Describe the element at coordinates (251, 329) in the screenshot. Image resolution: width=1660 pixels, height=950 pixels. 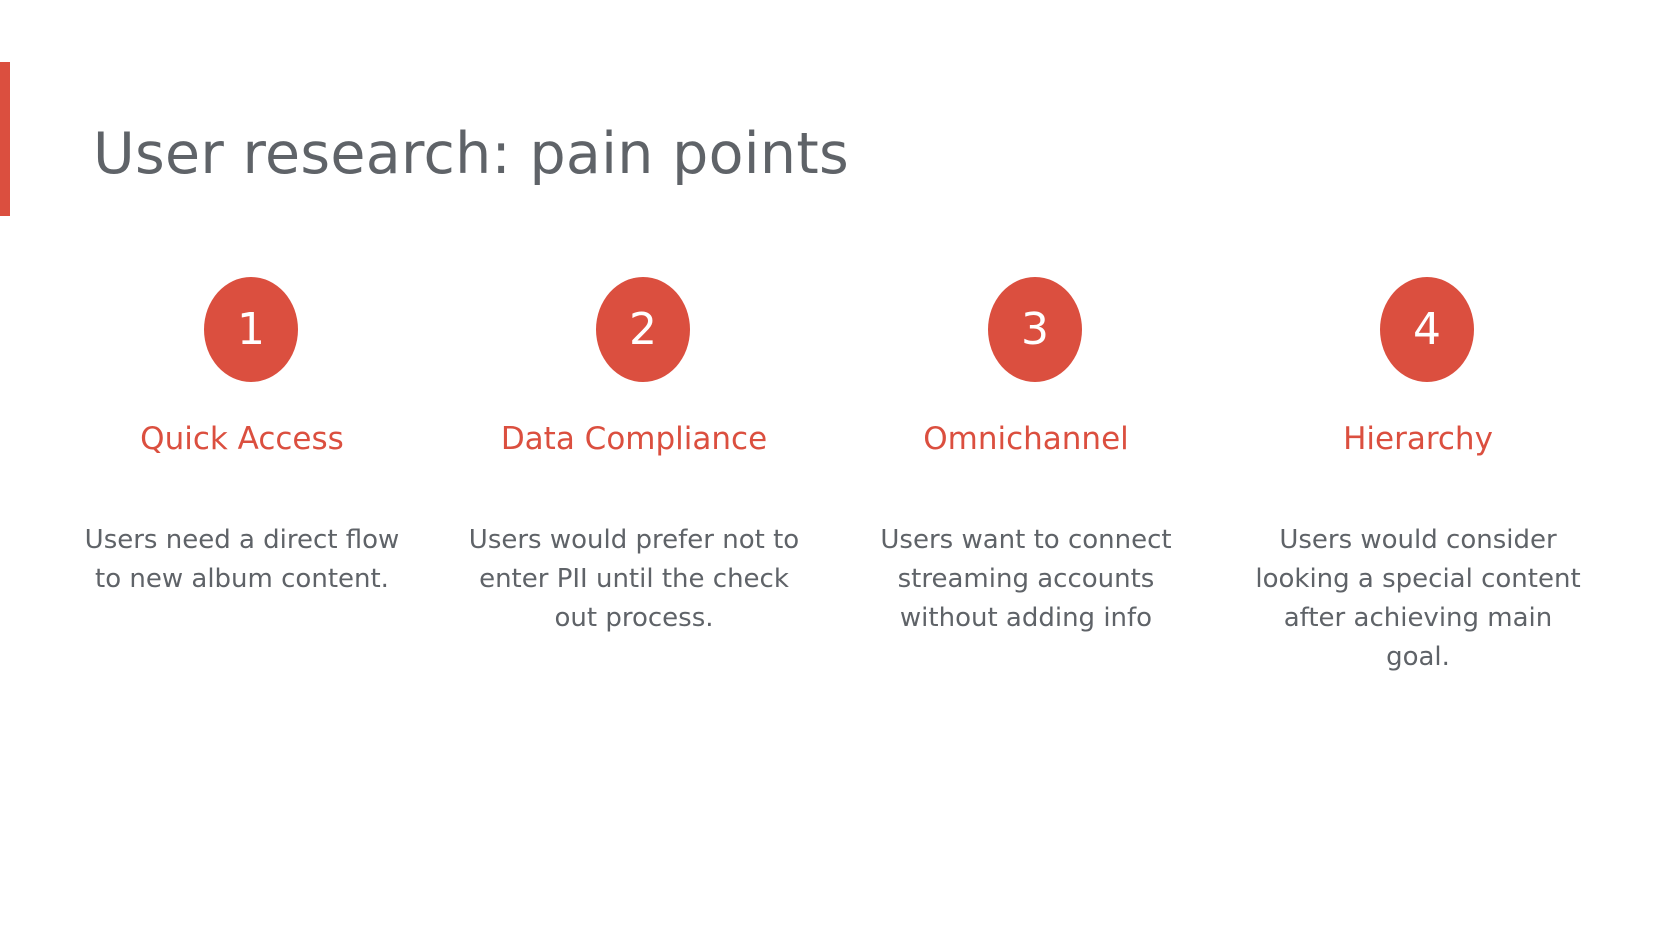
I see `number-badge: 1` at that location.